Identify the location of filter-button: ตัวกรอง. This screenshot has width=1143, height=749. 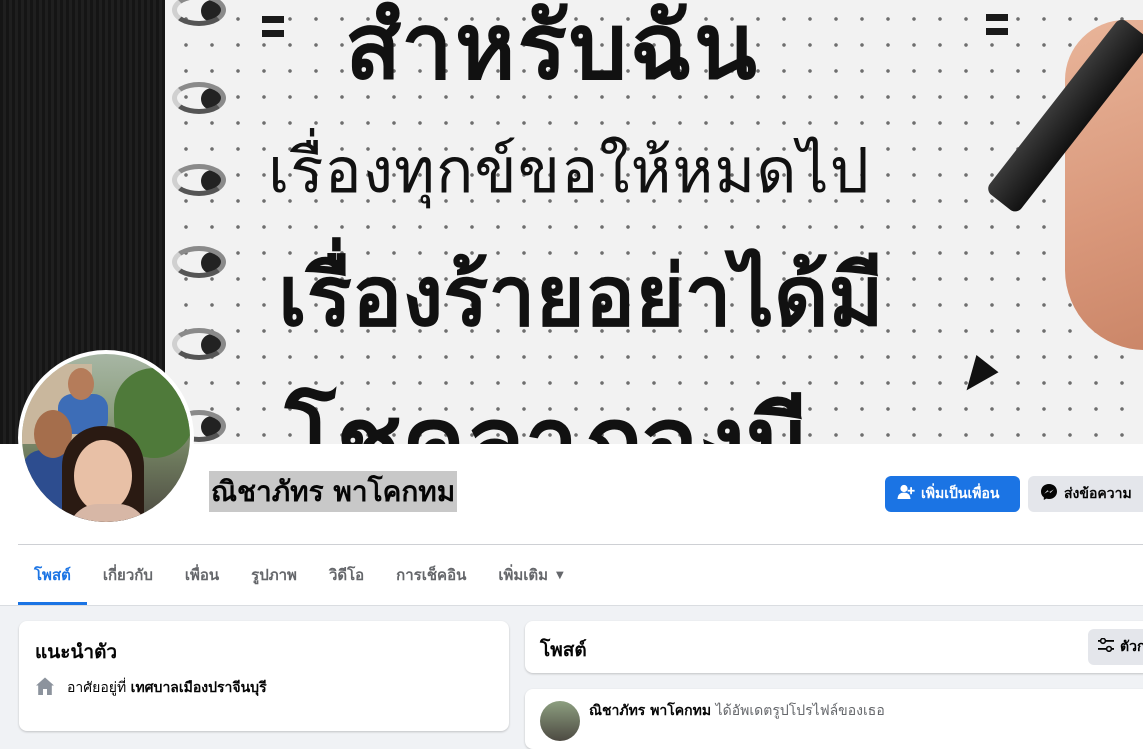
(1115, 647).